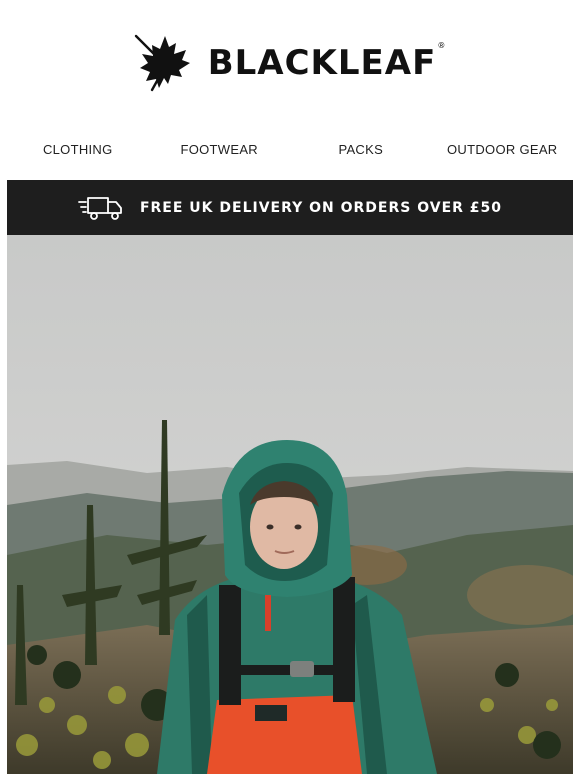 This screenshot has width=580, height=774. I want to click on nav-item-clothing: CLOTHING, so click(78, 149).